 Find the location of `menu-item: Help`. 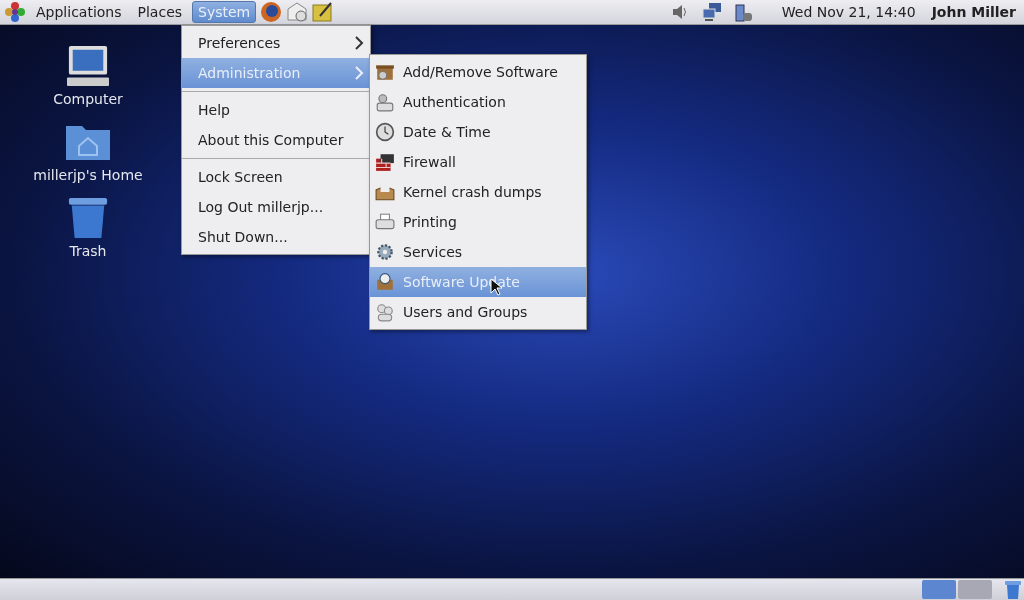

menu-item: Help is located at coordinates (276, 110).